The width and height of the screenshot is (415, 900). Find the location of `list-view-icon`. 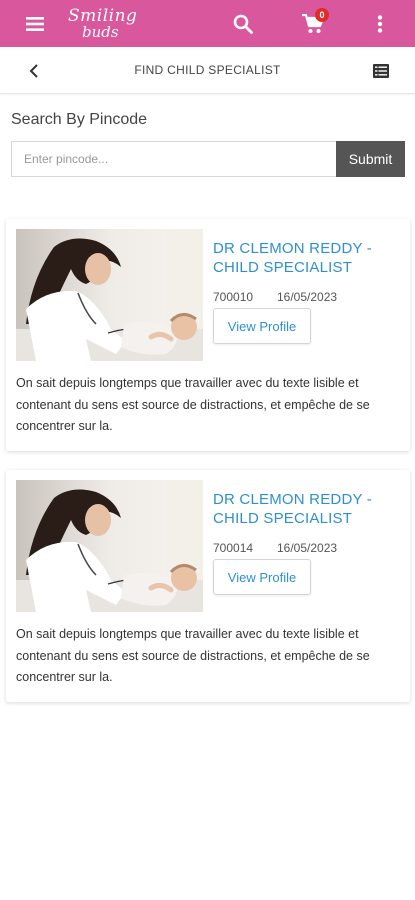

list-view-icon is located at coordinates (381, 71).